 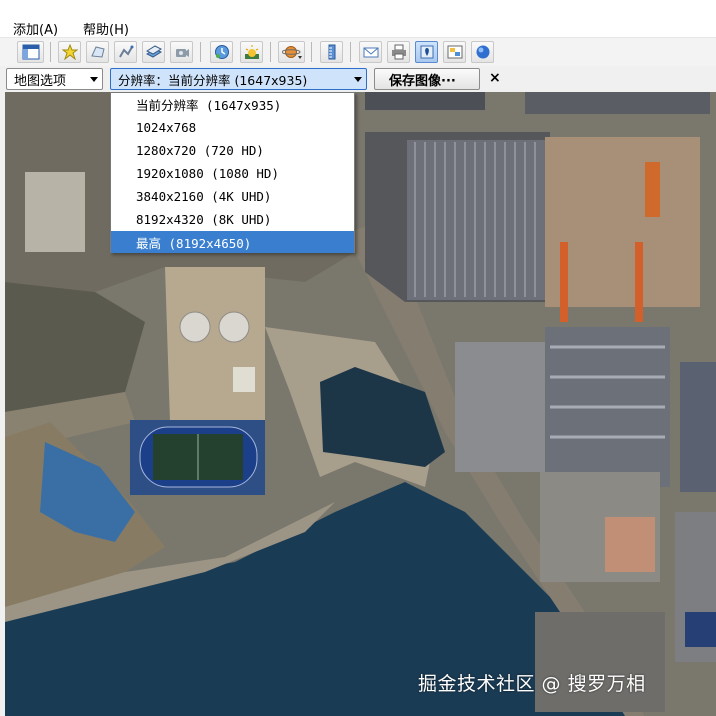 I want to click on sunlight-icon, so click(x=251, y=52).